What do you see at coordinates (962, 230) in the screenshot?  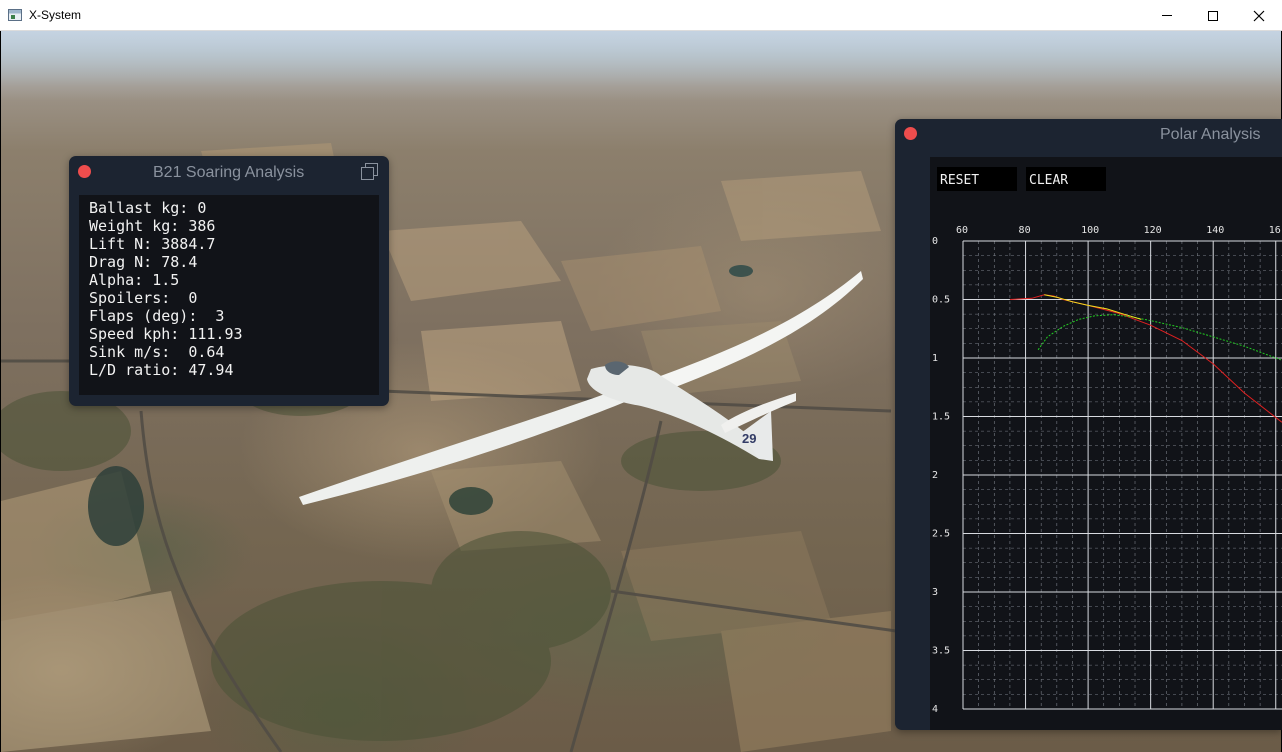 I see `x-tick-label: 60` at bounding box center [962, 230].